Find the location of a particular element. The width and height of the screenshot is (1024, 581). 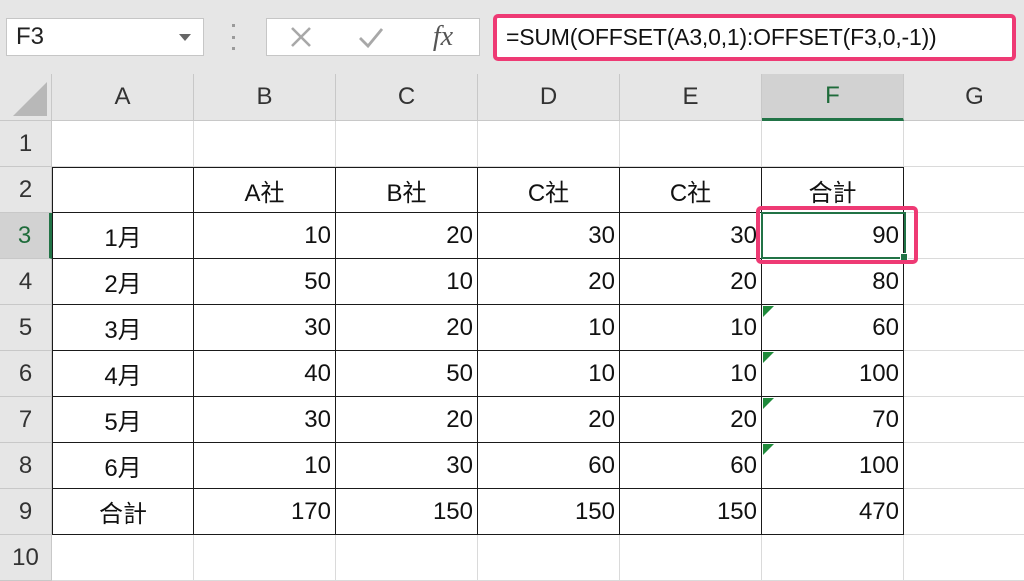

cell-a7: 5月 is located at coordinates (123, 420).